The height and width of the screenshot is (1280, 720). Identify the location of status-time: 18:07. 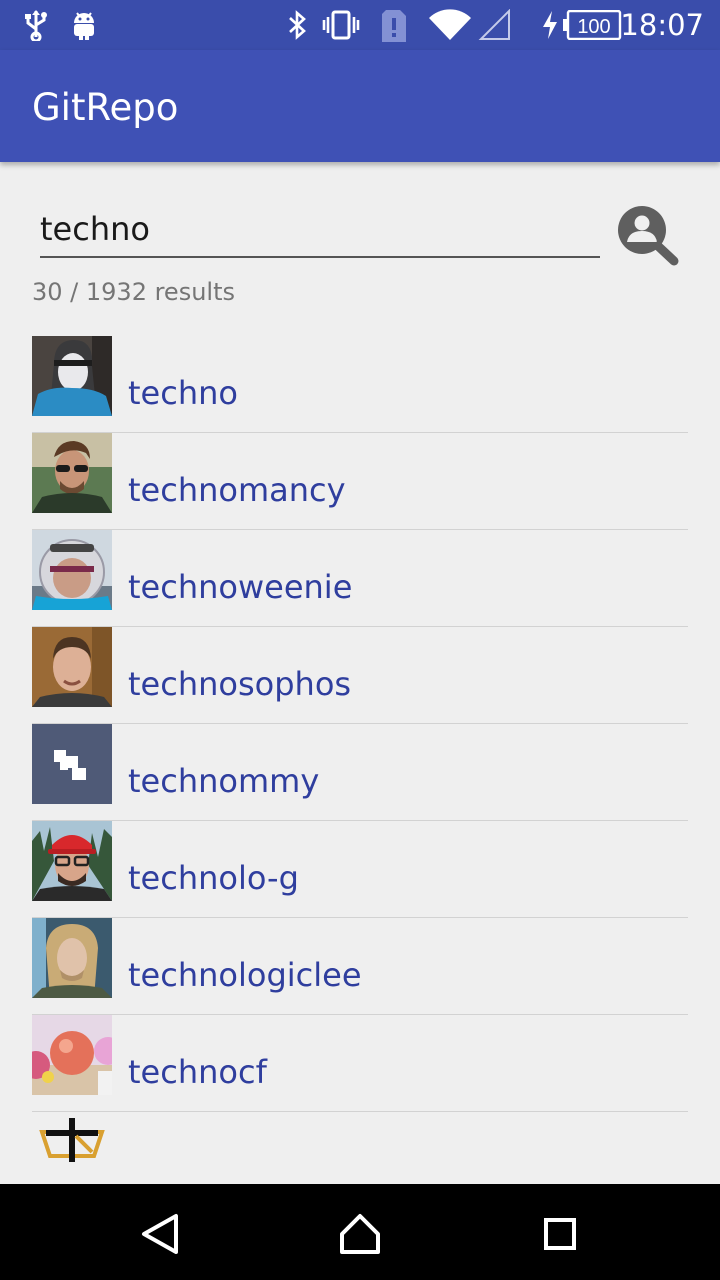
(662, 25).